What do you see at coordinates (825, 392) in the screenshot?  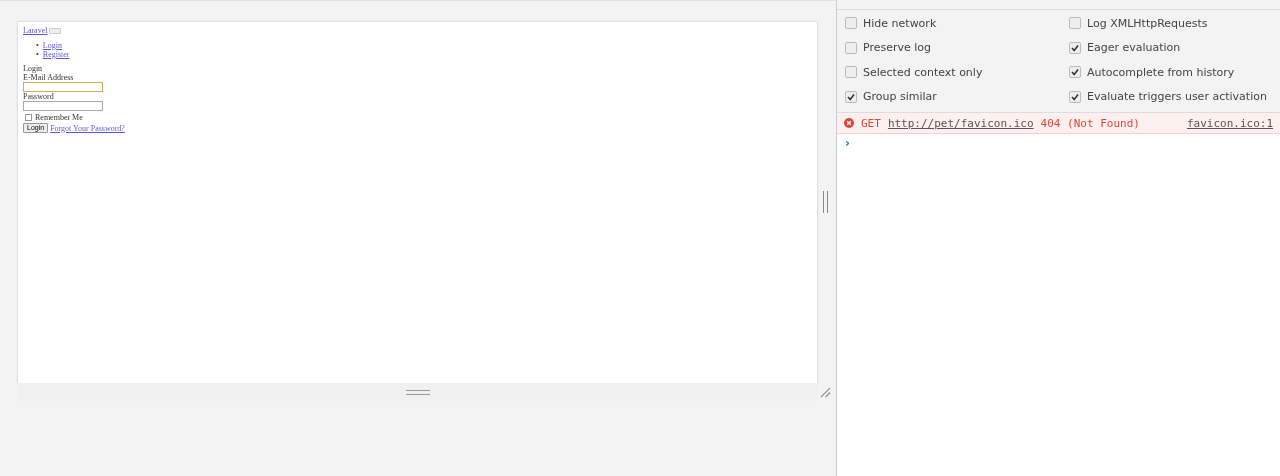 I see `resize-corner-icon` at bounding box center [825, 392].